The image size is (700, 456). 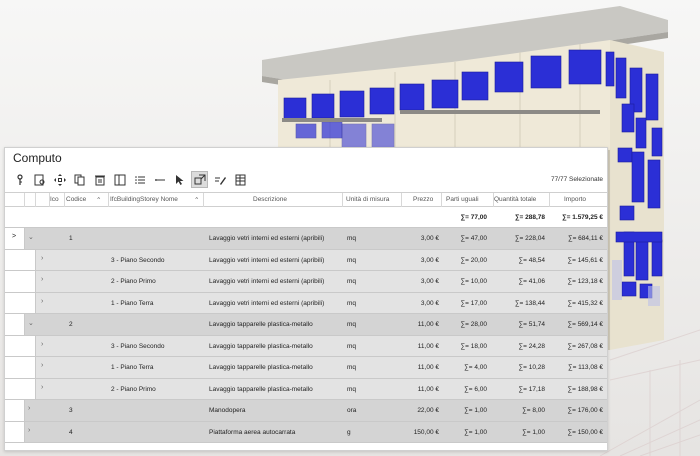 What do you see at coordinates (475, 367) in the screenshot?
I see `cell-parti: ∑= 4,00` at bounding box center [475, 367].